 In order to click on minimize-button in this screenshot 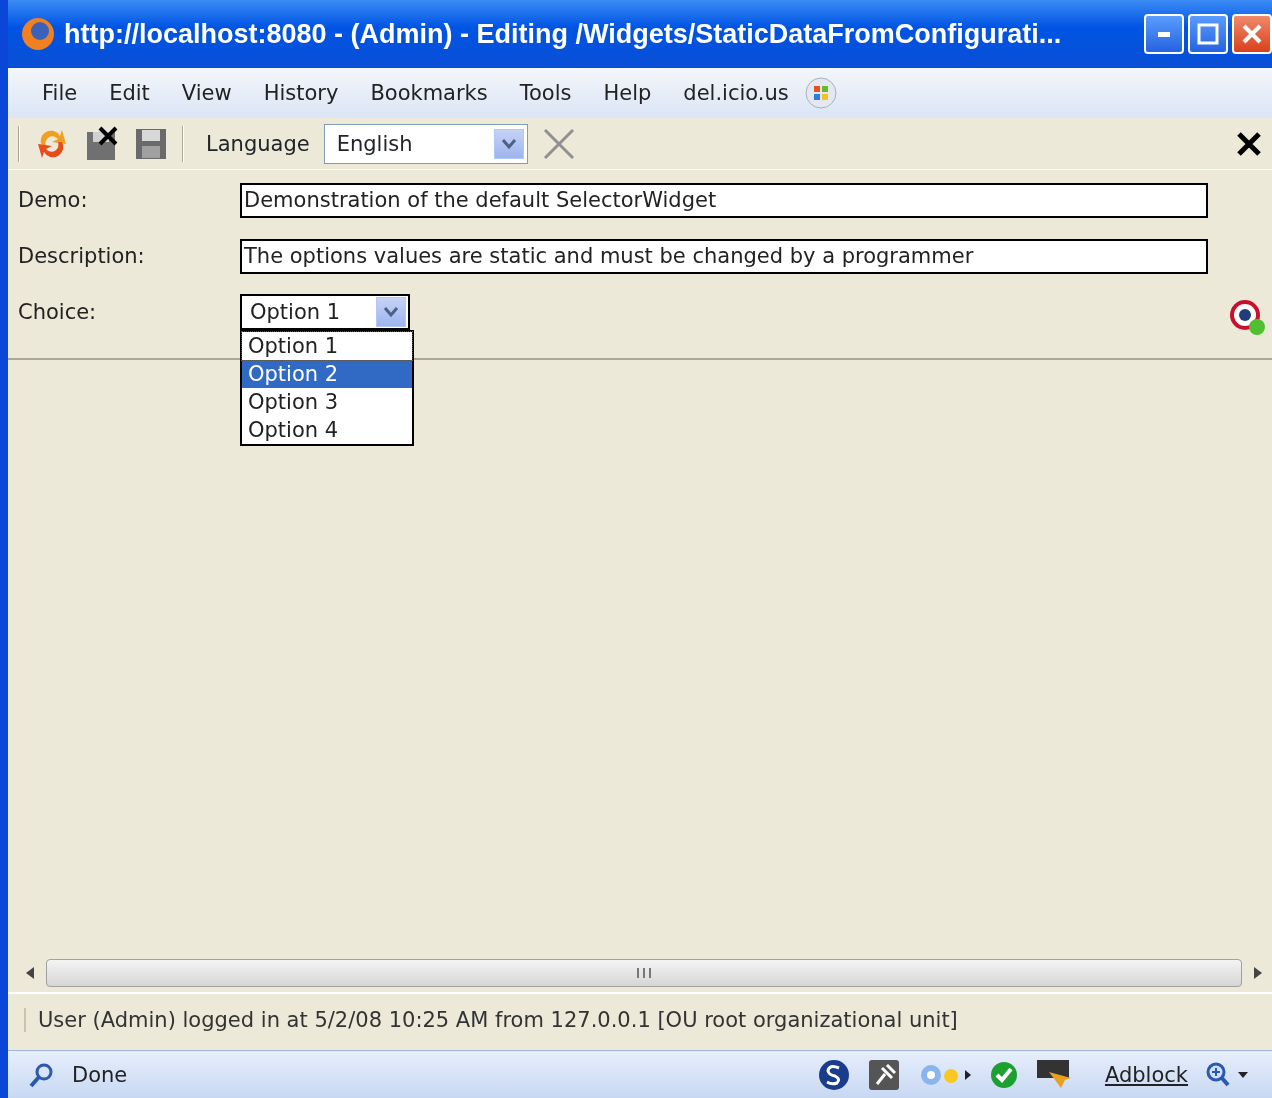, I will do `click(1164, 34)`.